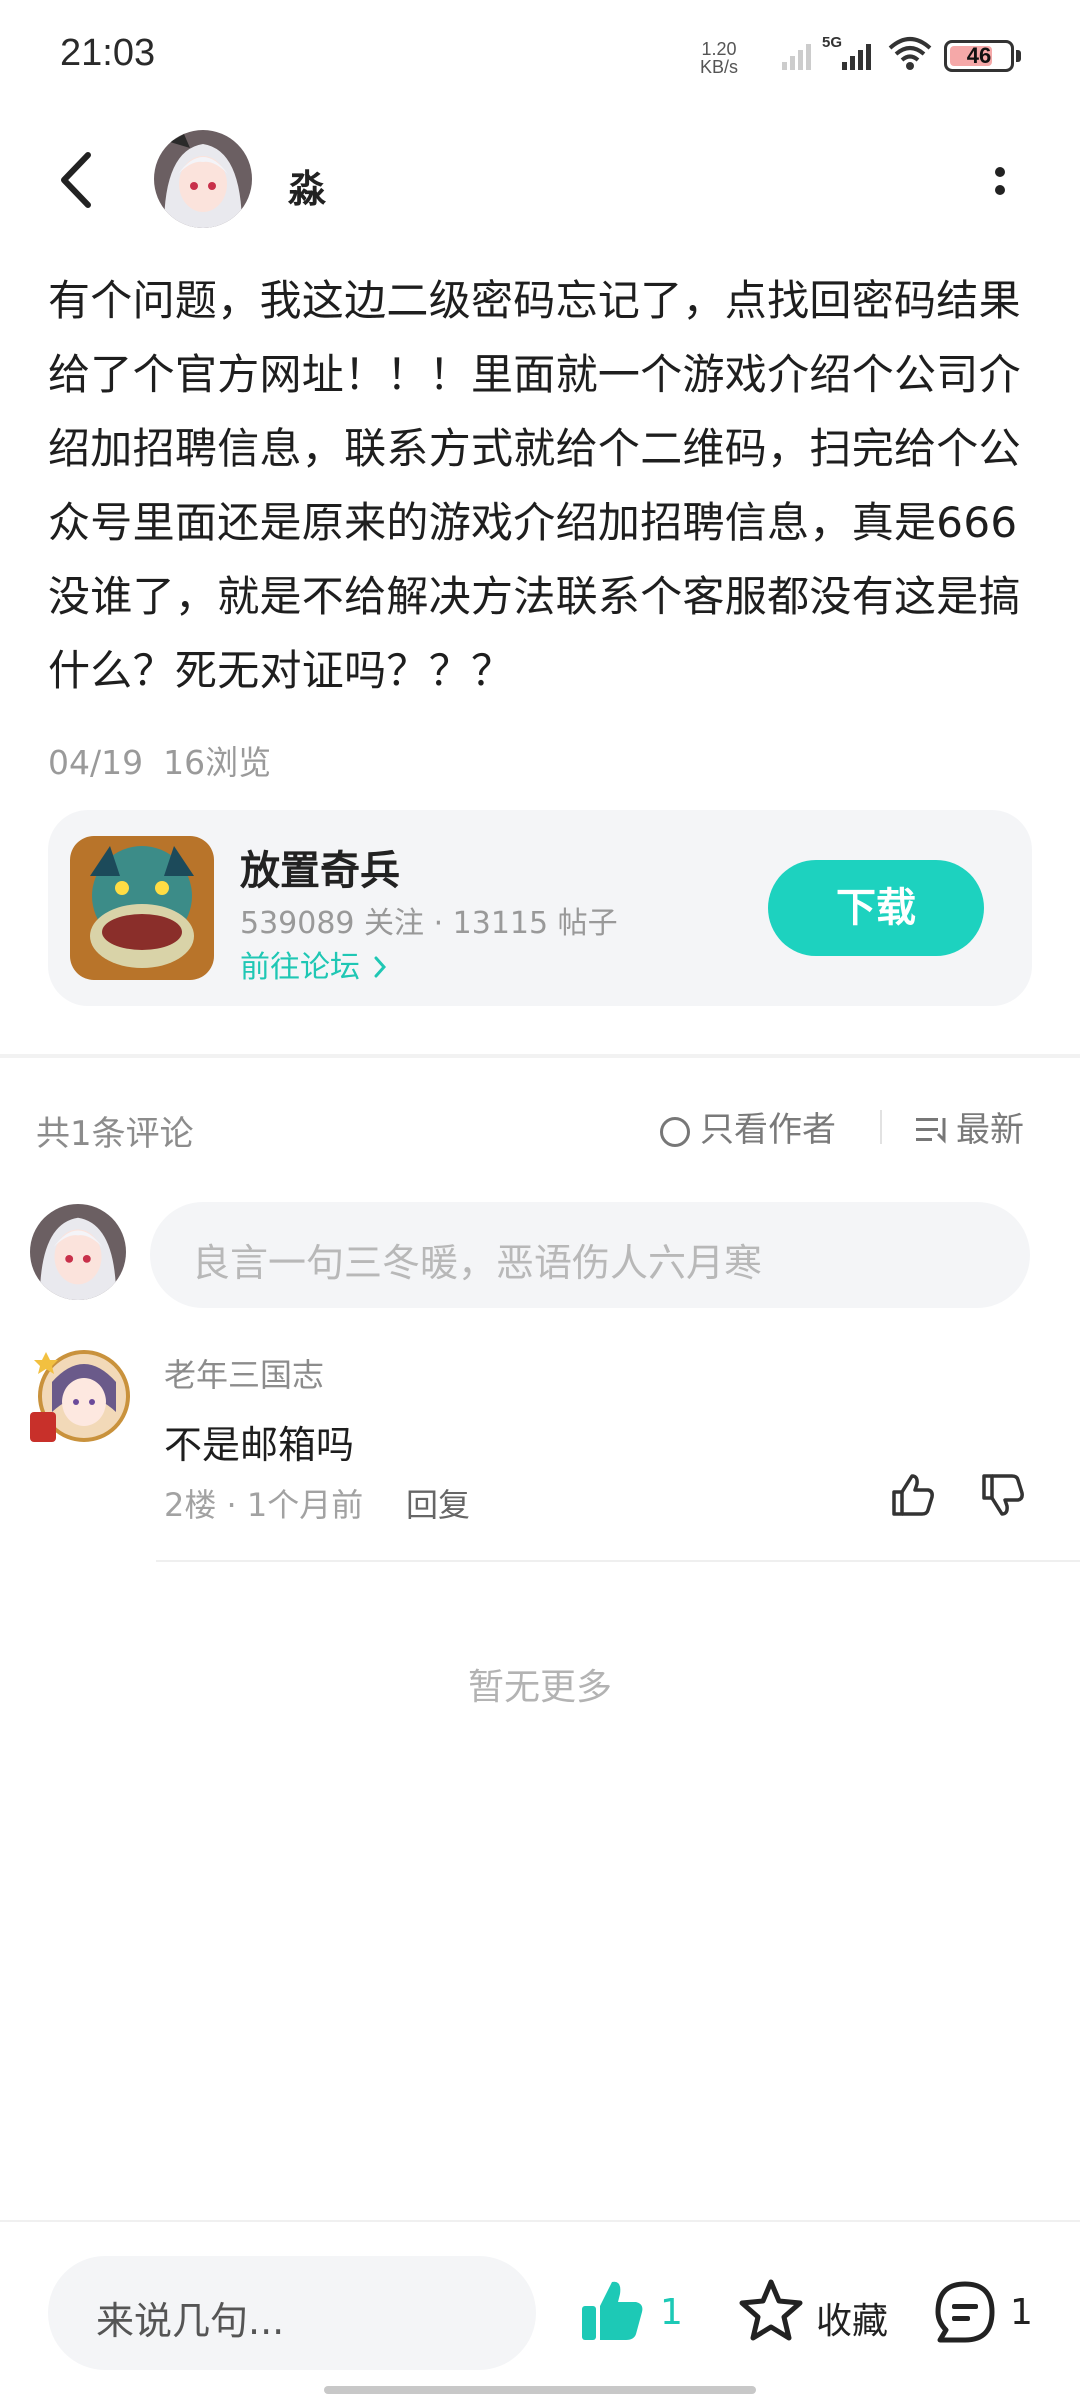 Image resolution: width=1080 pixels, height=2402 pixels. I want to click on forum-link-label: 前往论坛, so click(300, 967).